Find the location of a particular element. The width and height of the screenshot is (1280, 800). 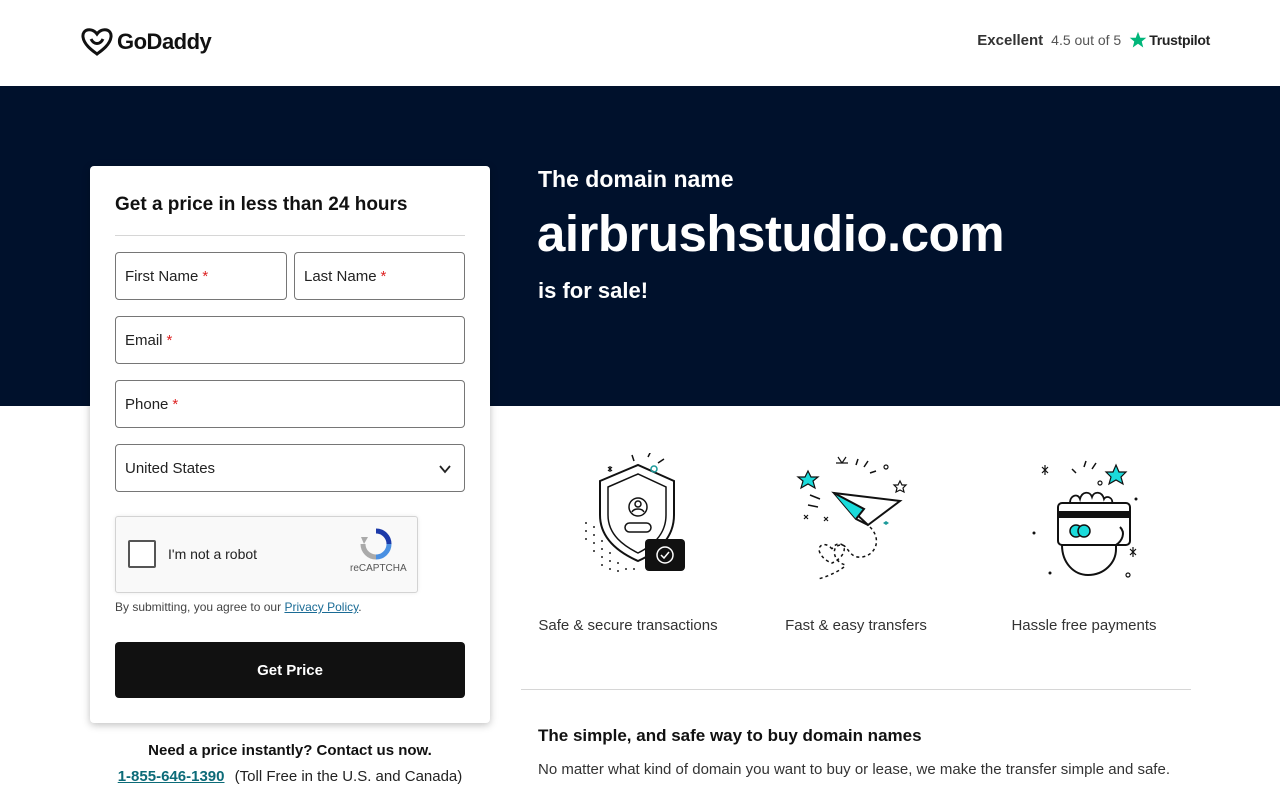

feature-secure: Safe & secure transactions is located at coordinates (628, 542).